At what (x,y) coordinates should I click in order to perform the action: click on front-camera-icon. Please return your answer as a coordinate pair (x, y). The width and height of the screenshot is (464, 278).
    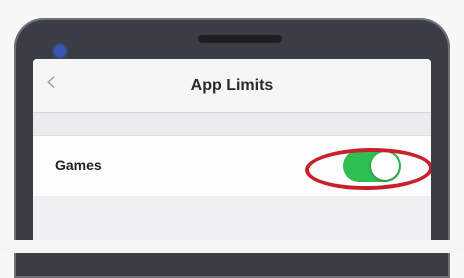
    Looking at the image, I should click on (60, 51).